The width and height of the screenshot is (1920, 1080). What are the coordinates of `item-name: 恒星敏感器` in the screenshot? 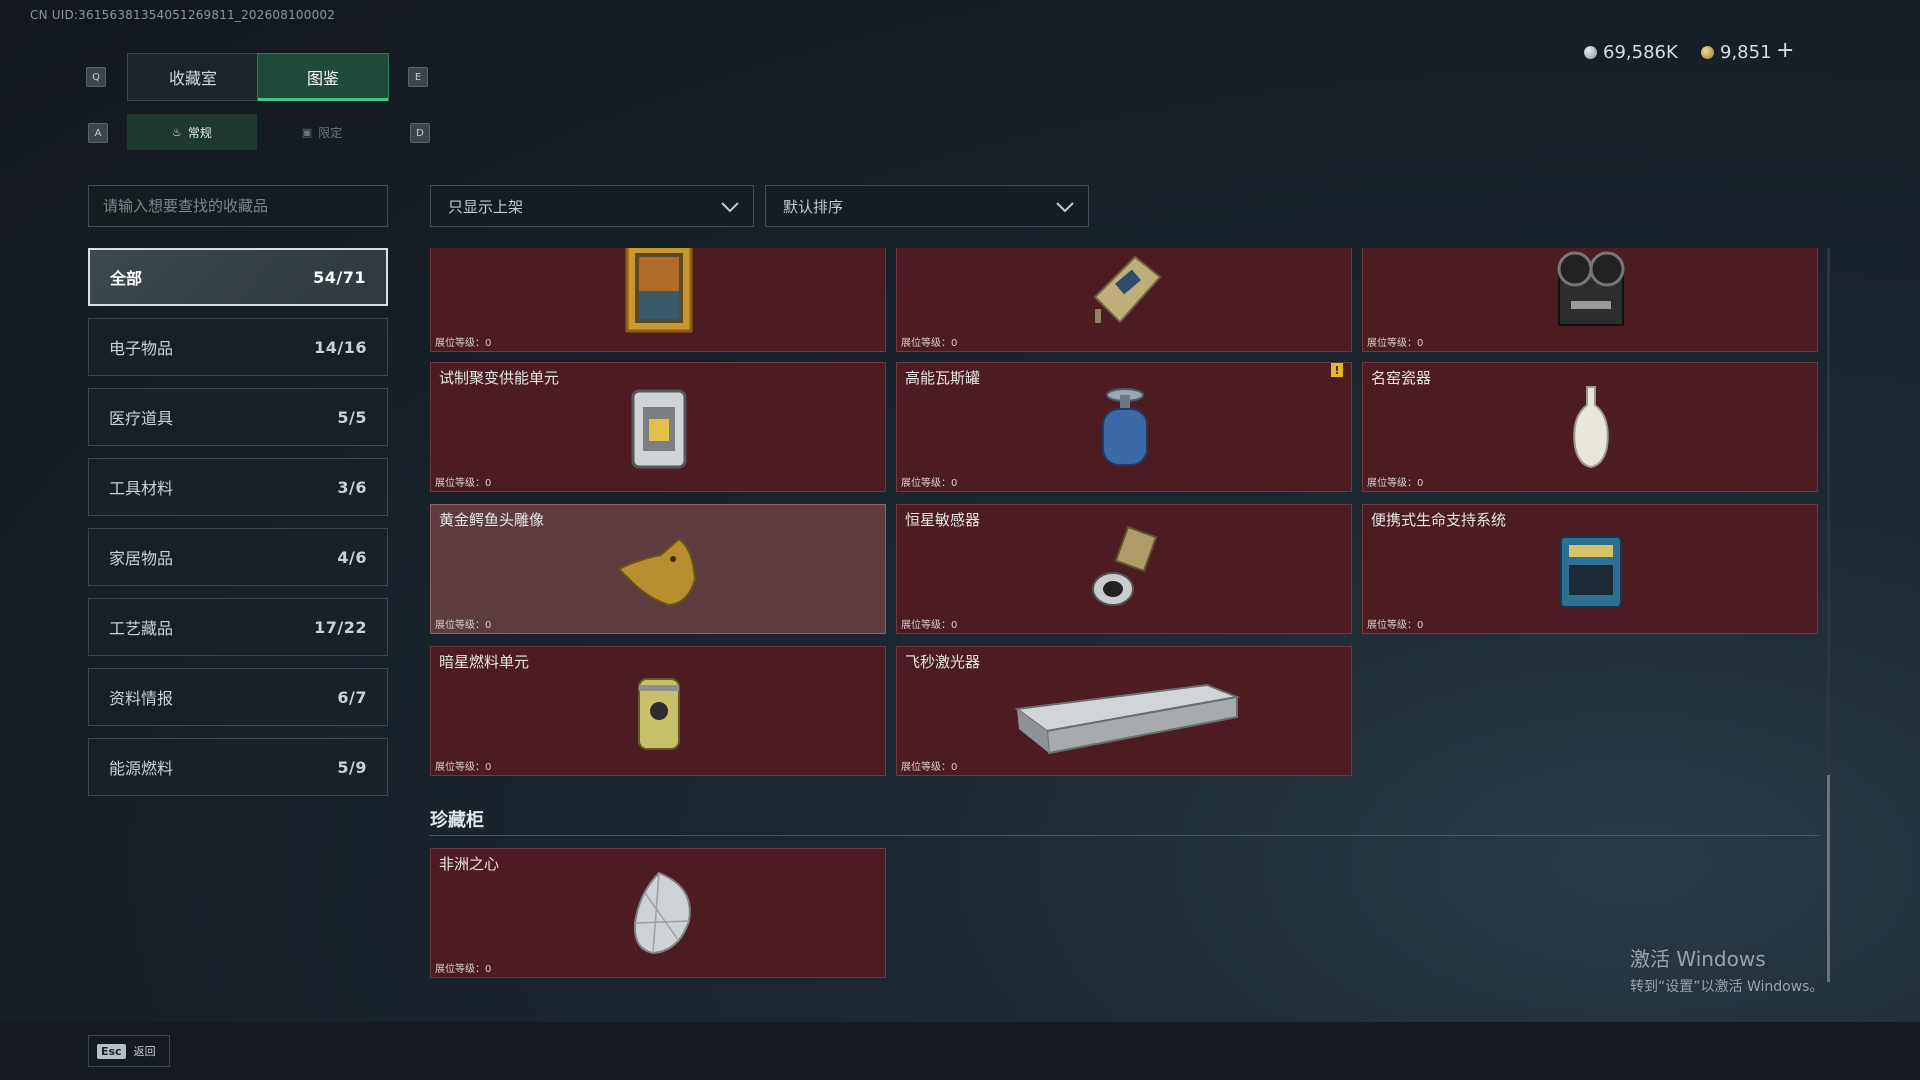 It's located at (943, 520).